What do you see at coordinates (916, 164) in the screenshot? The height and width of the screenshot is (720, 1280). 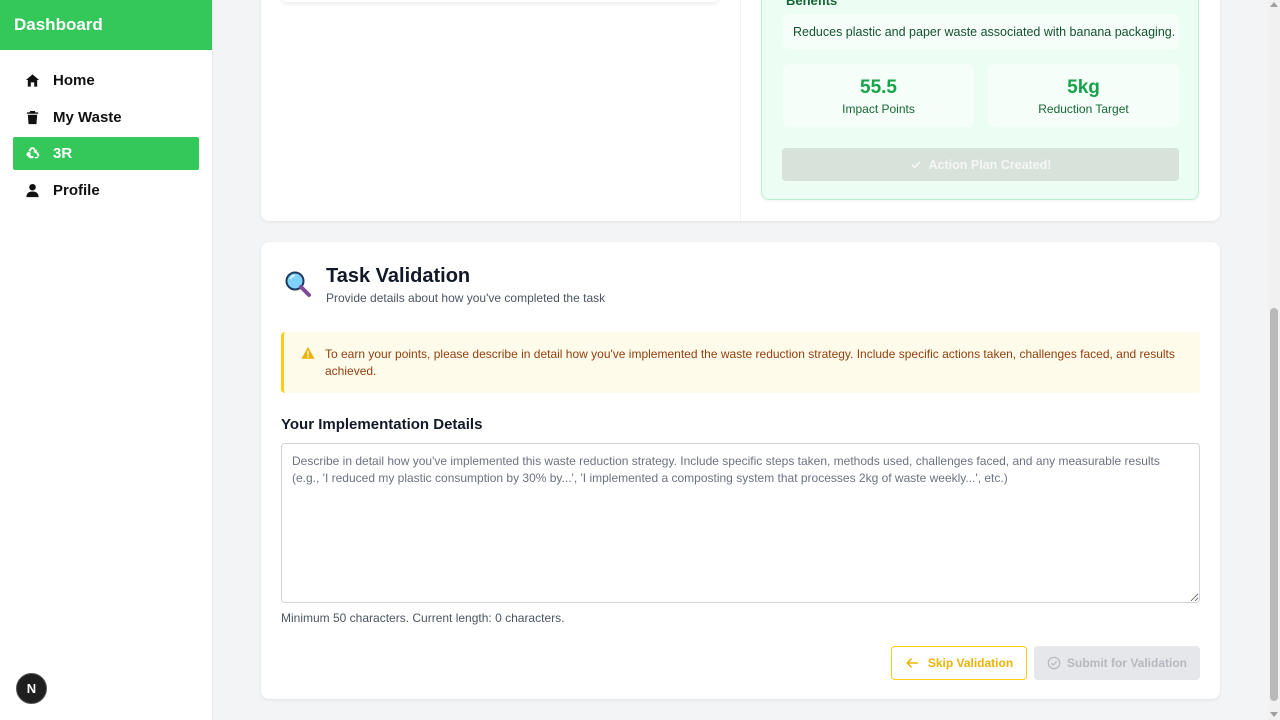 I see `check-icon` at bounding box center [916, 164].